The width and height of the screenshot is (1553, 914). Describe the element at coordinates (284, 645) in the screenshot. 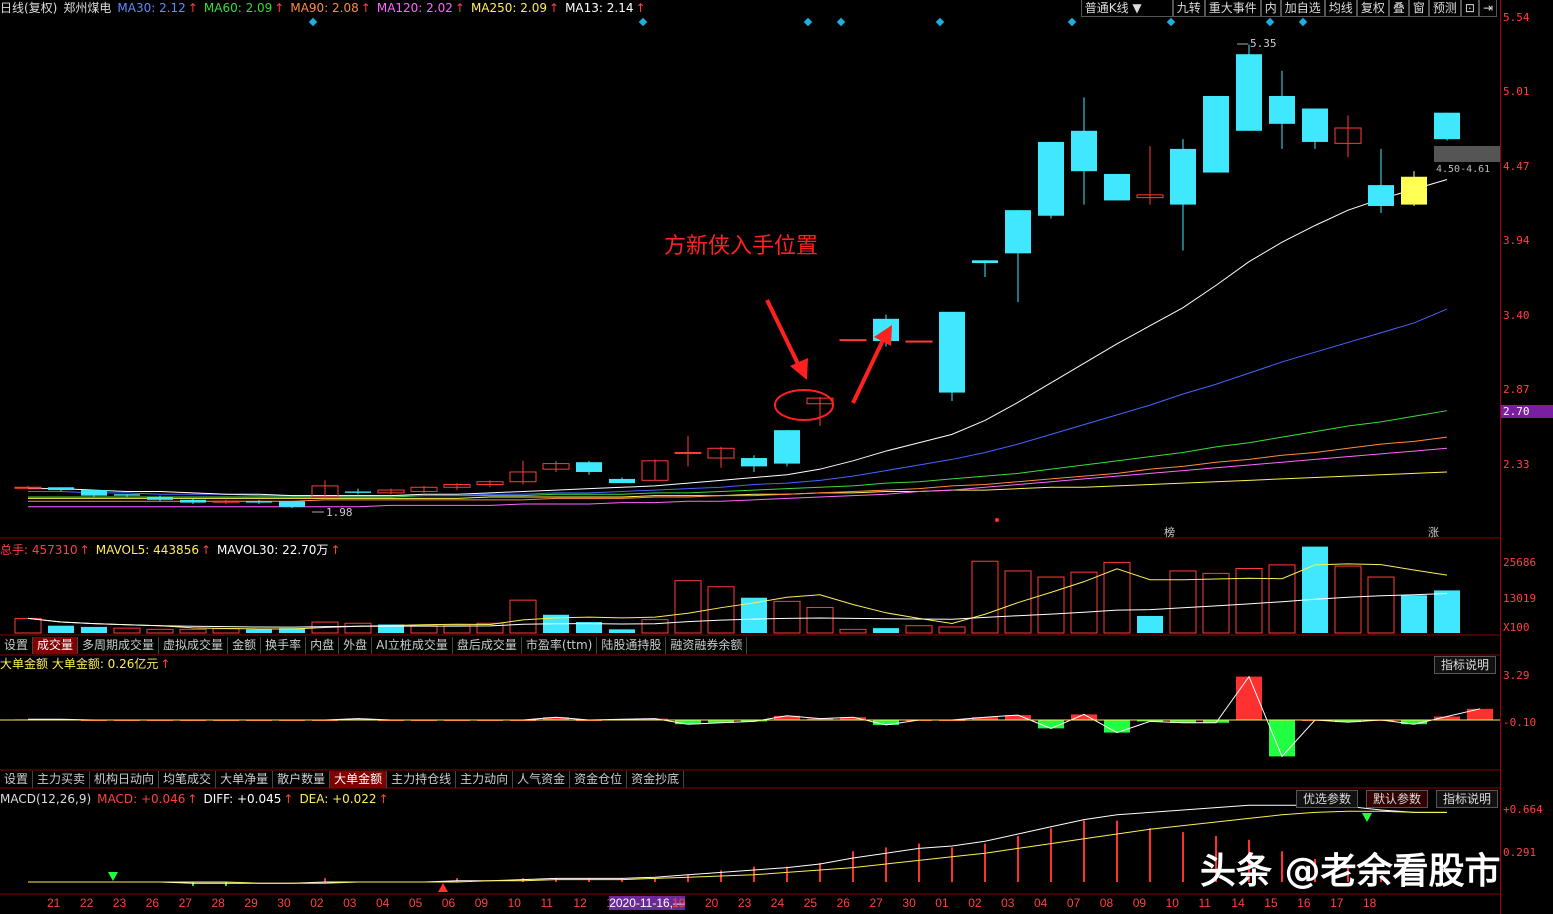

I see `tab-item: 换手率` at that location.